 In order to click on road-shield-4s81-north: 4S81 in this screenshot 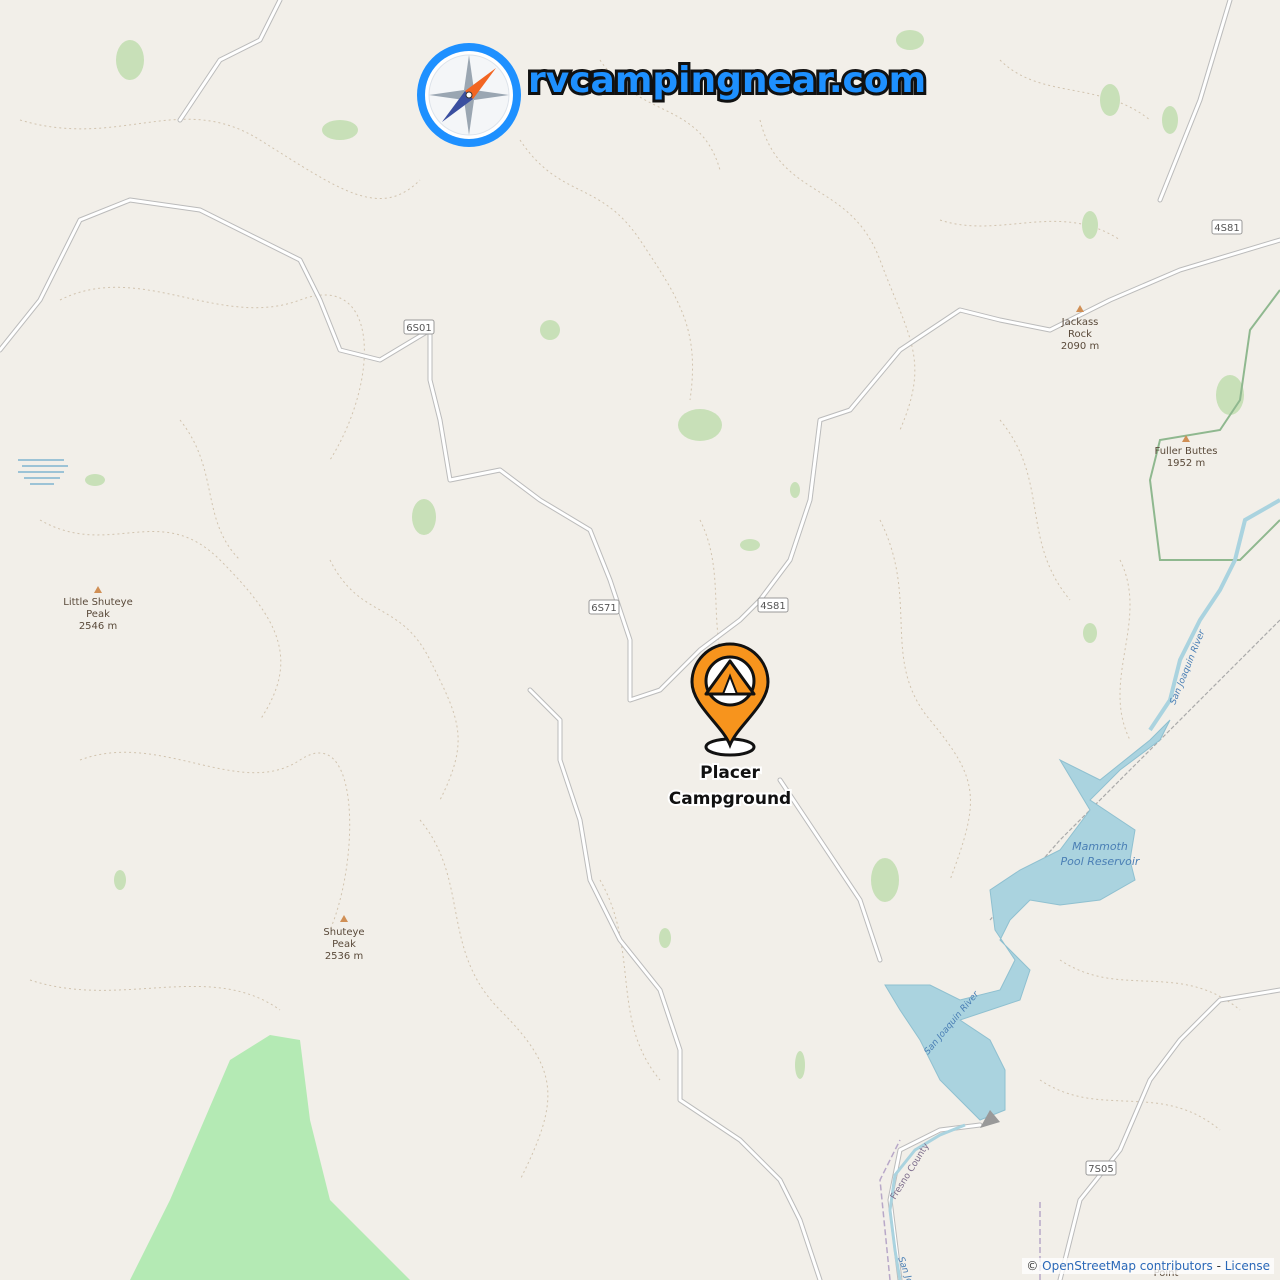, I will do `click(1227, 227)`.